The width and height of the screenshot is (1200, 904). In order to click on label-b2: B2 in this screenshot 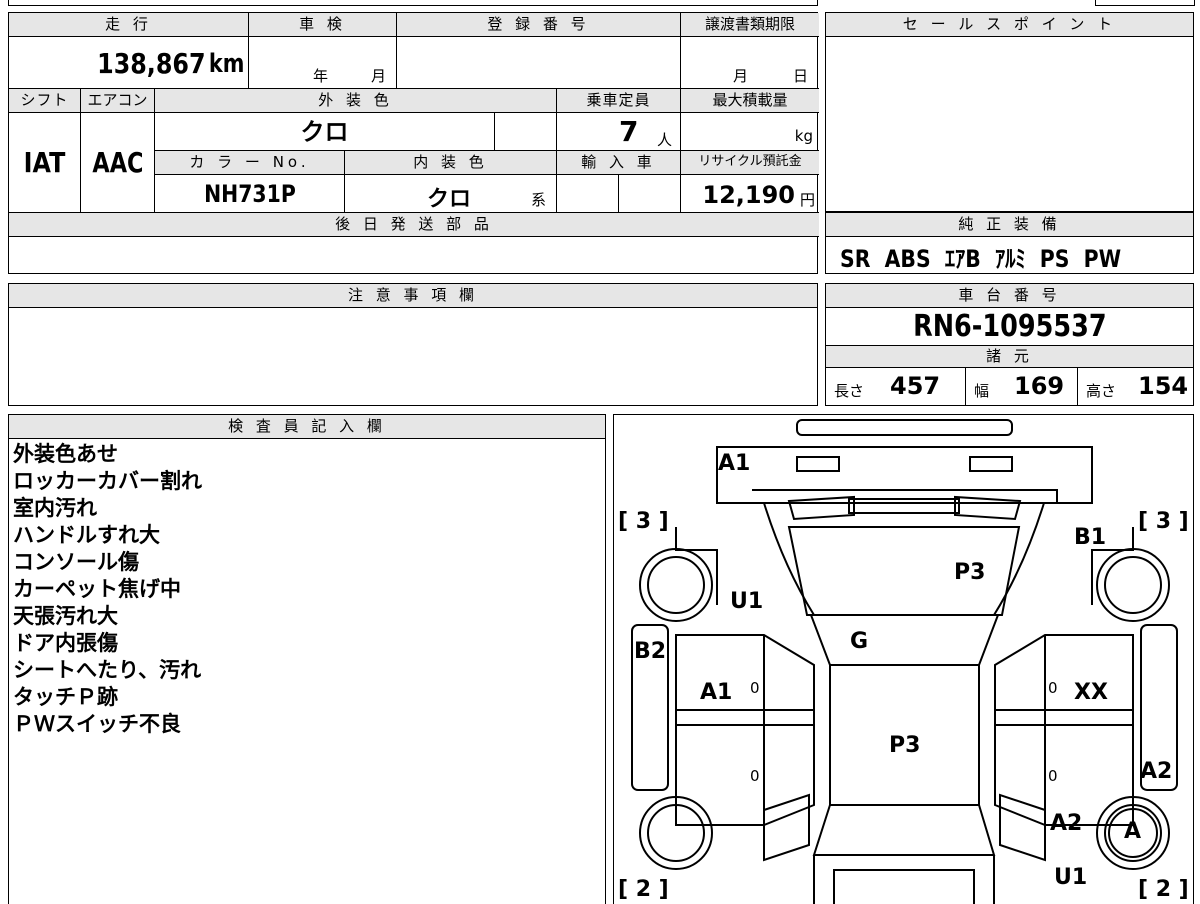, I will do `click(650, 651)`.